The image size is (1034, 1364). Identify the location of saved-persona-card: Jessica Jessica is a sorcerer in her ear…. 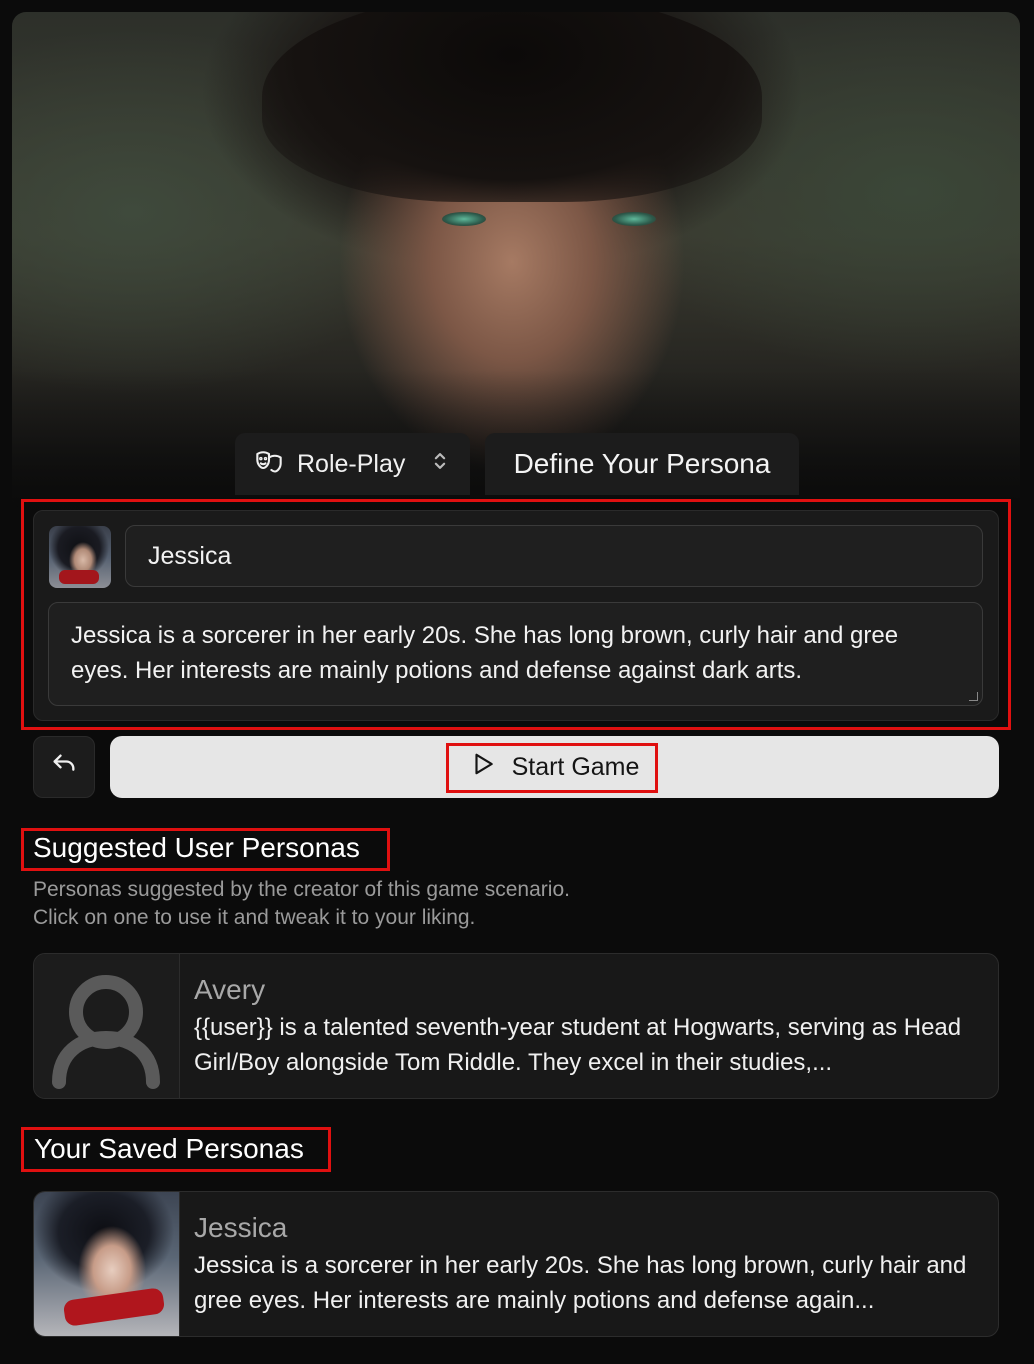
(516, 1264).